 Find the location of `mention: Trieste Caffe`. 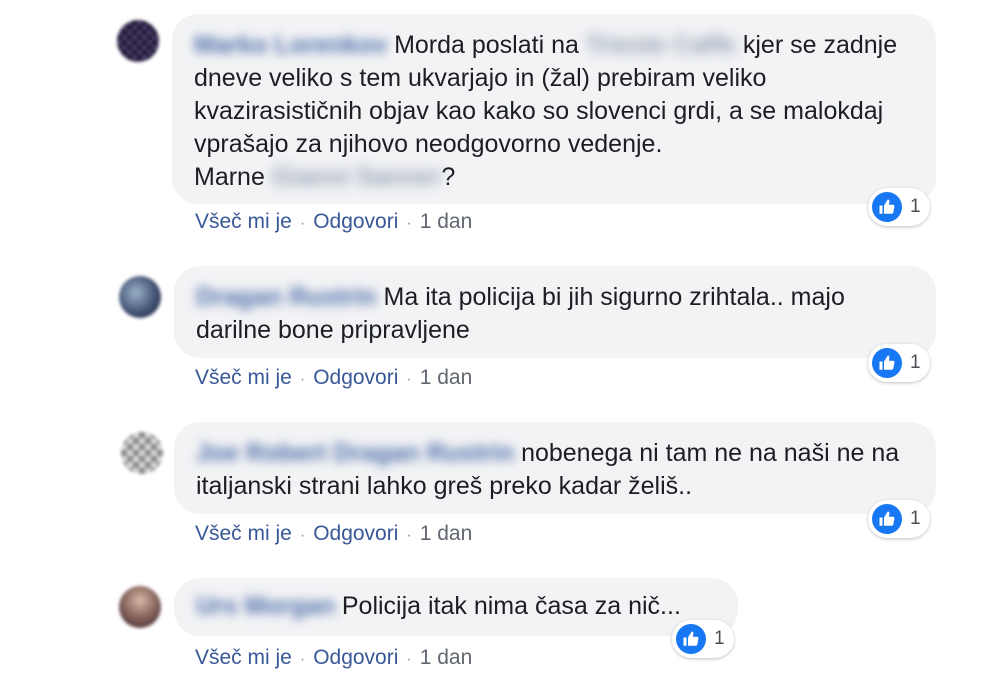

mention: Trieste Caffe is located at coordinates (661, 45).